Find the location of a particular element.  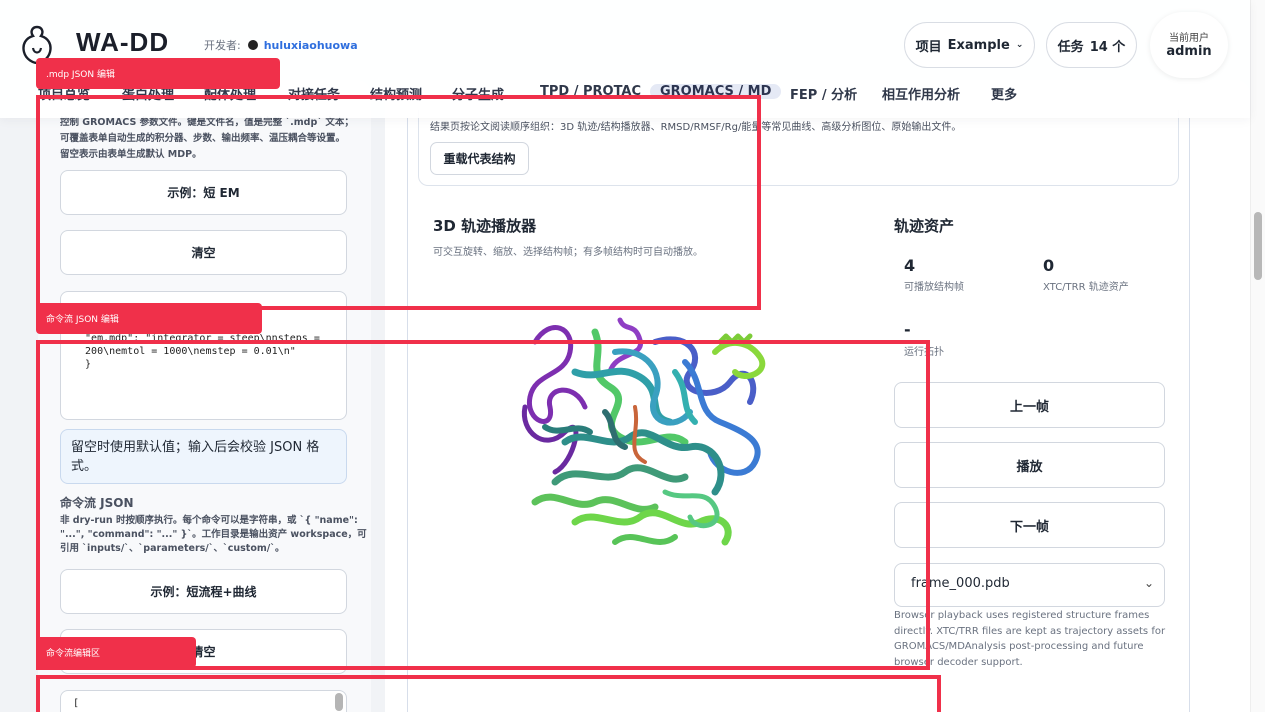

tasks-label: 任务 is located at coordinates (1070, 47).